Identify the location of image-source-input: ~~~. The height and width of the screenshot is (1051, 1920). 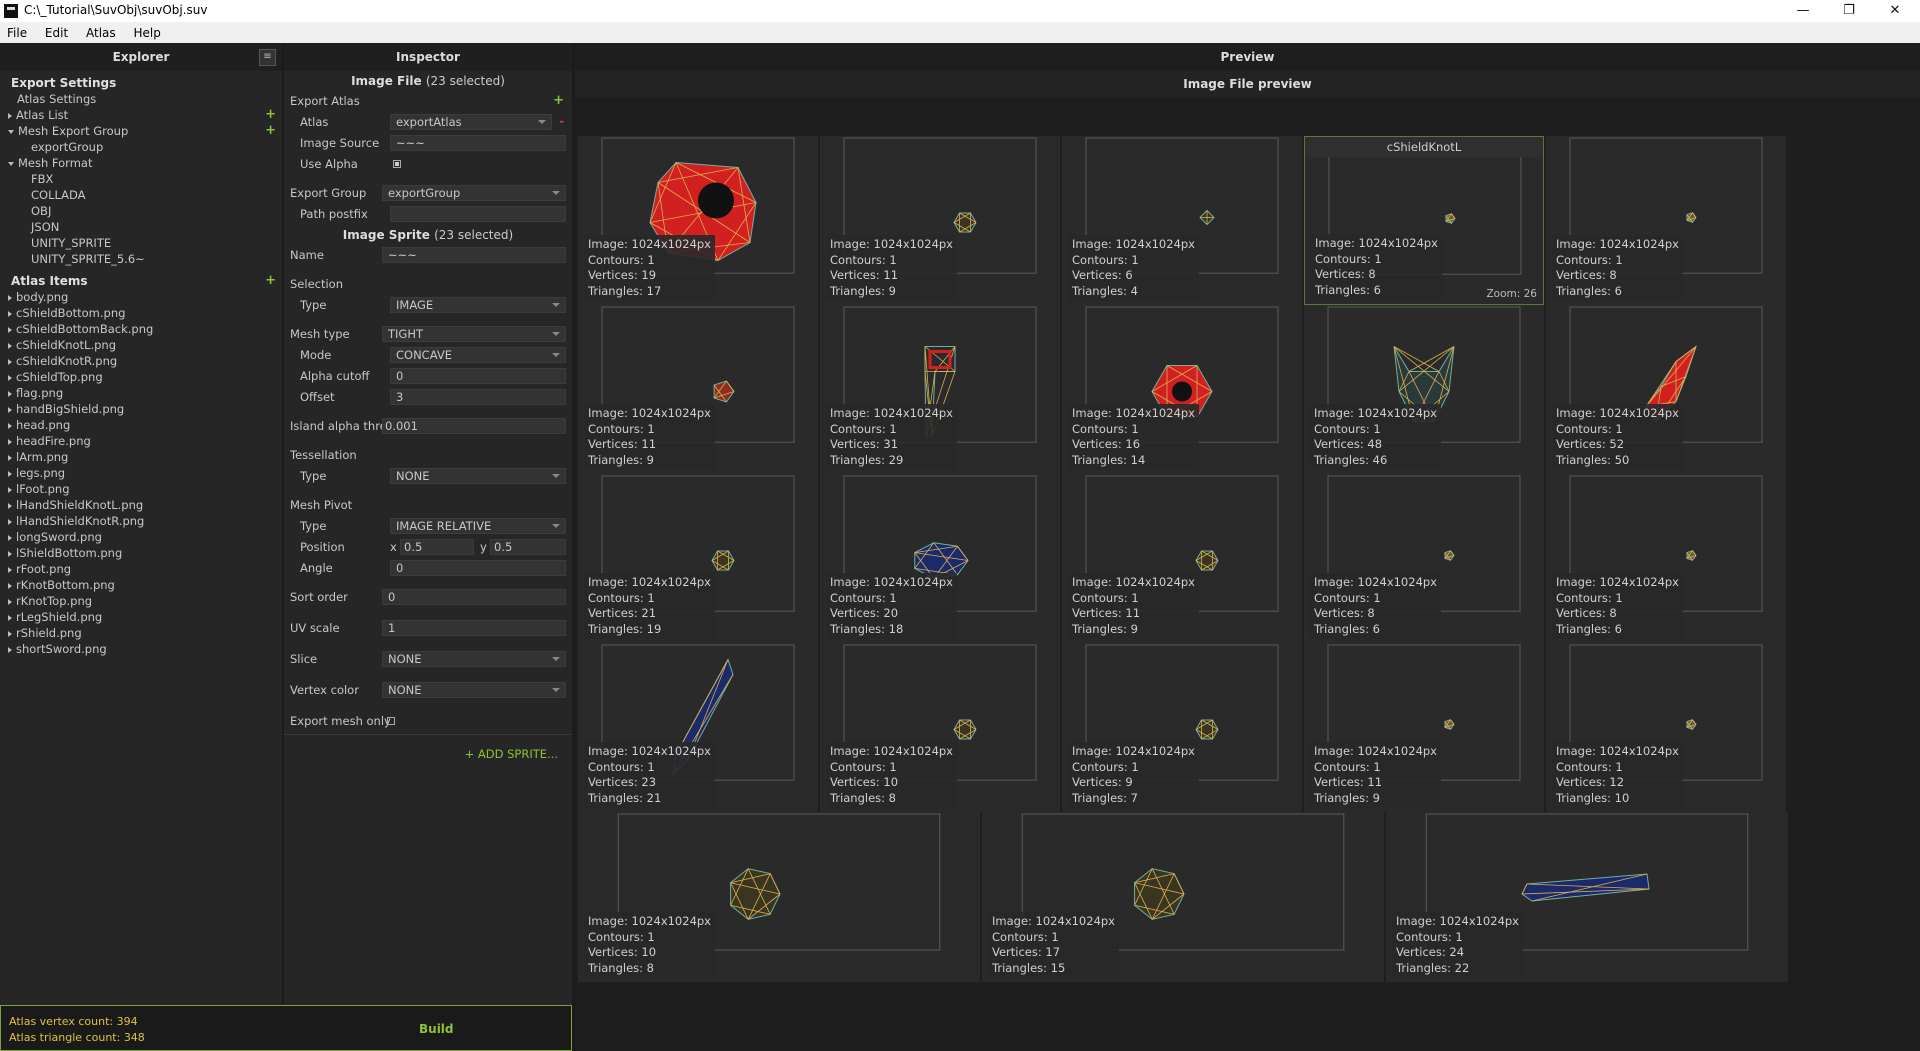
(478, 143).